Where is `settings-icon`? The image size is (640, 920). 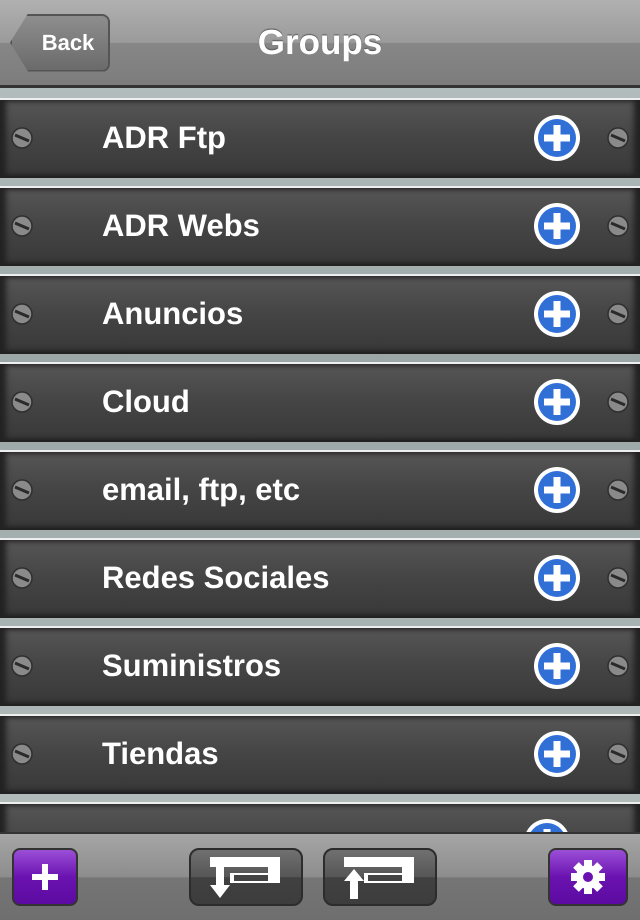
settings-icon is located at coordinates (588, 877).